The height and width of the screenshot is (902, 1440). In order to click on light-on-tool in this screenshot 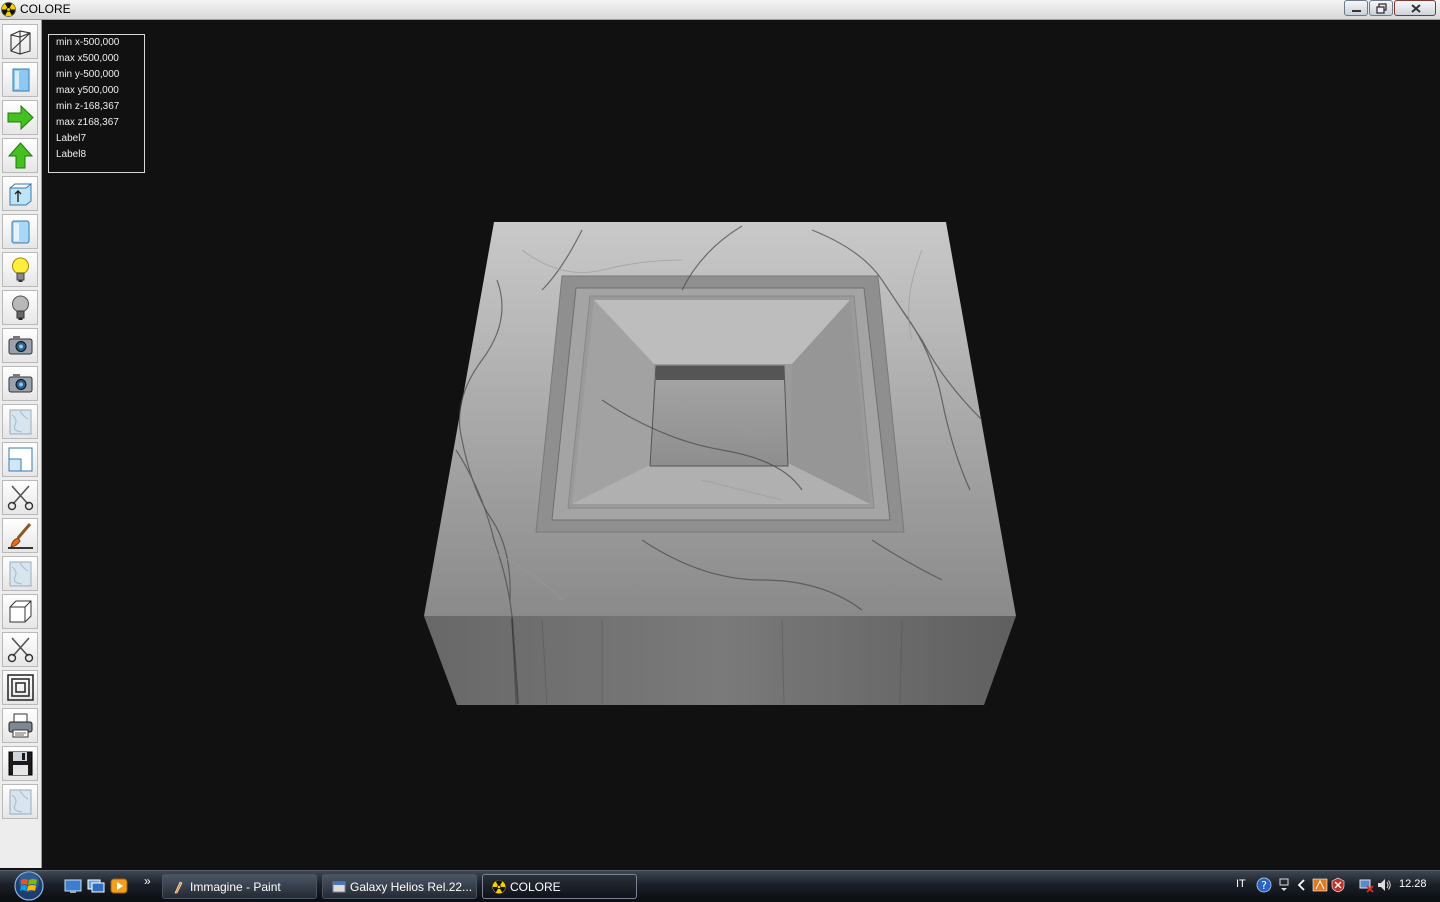, I will do `click(20, 269)`.